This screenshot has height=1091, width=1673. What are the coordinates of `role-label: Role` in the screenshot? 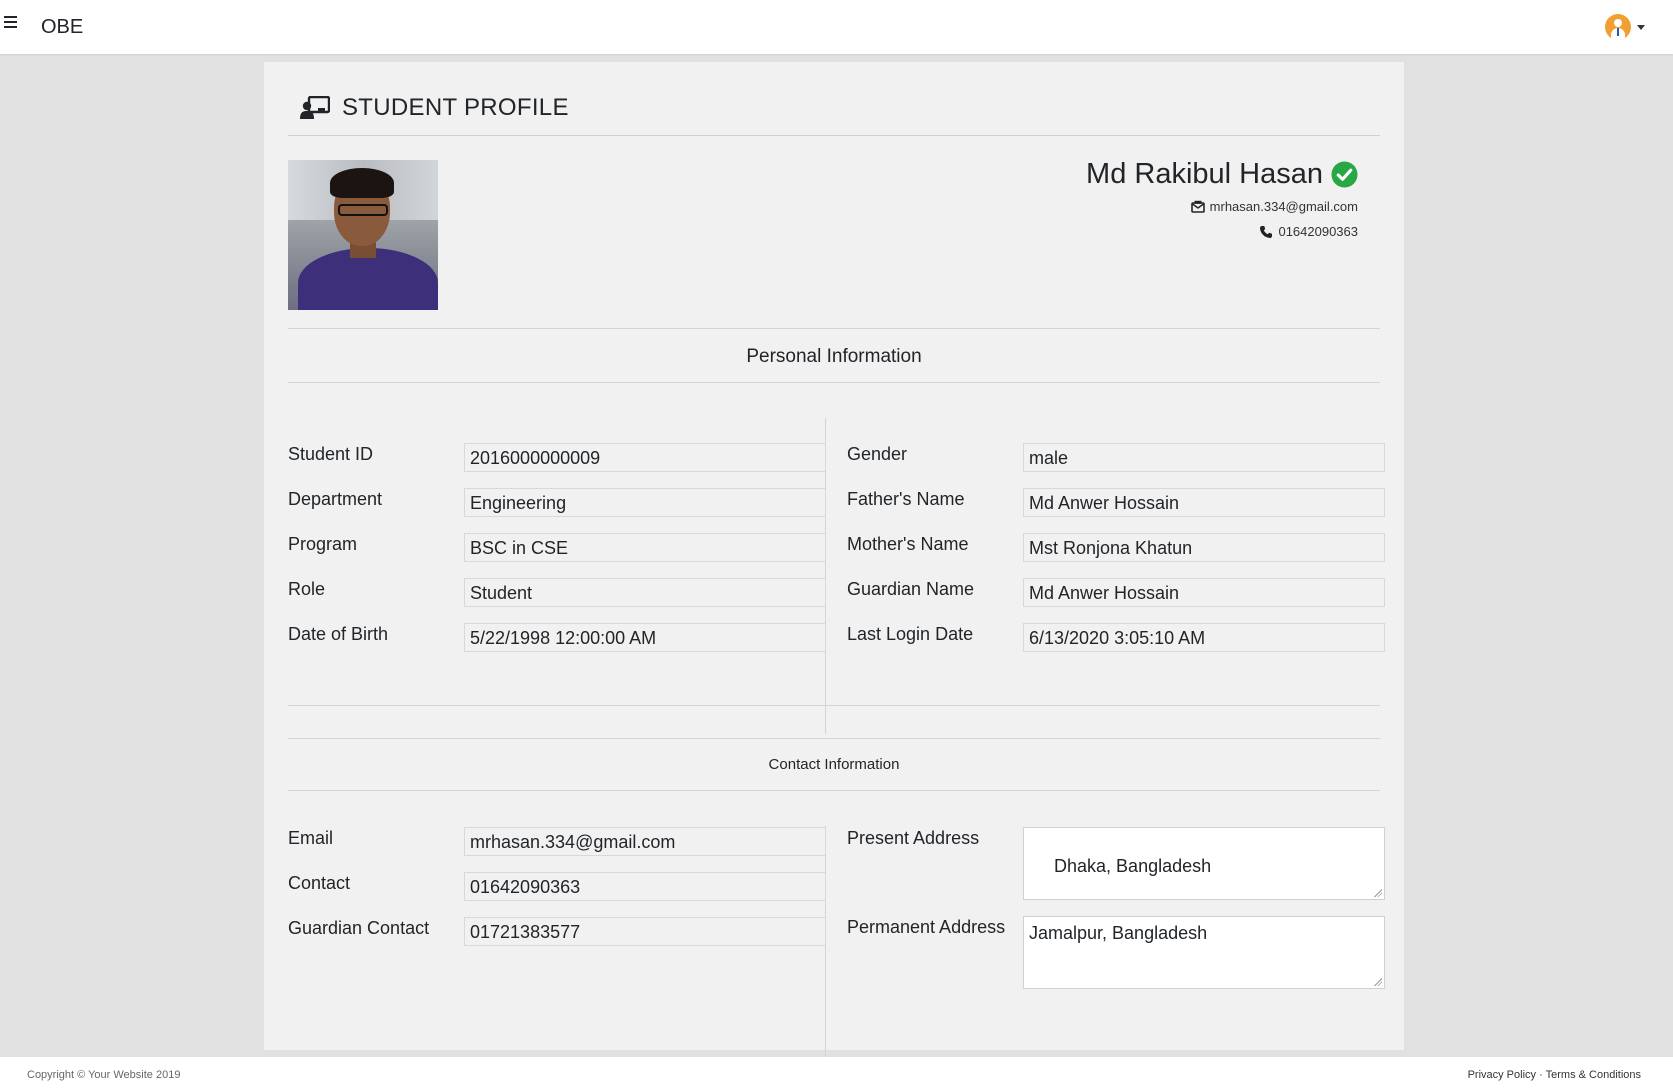 It's located at (307, 589).